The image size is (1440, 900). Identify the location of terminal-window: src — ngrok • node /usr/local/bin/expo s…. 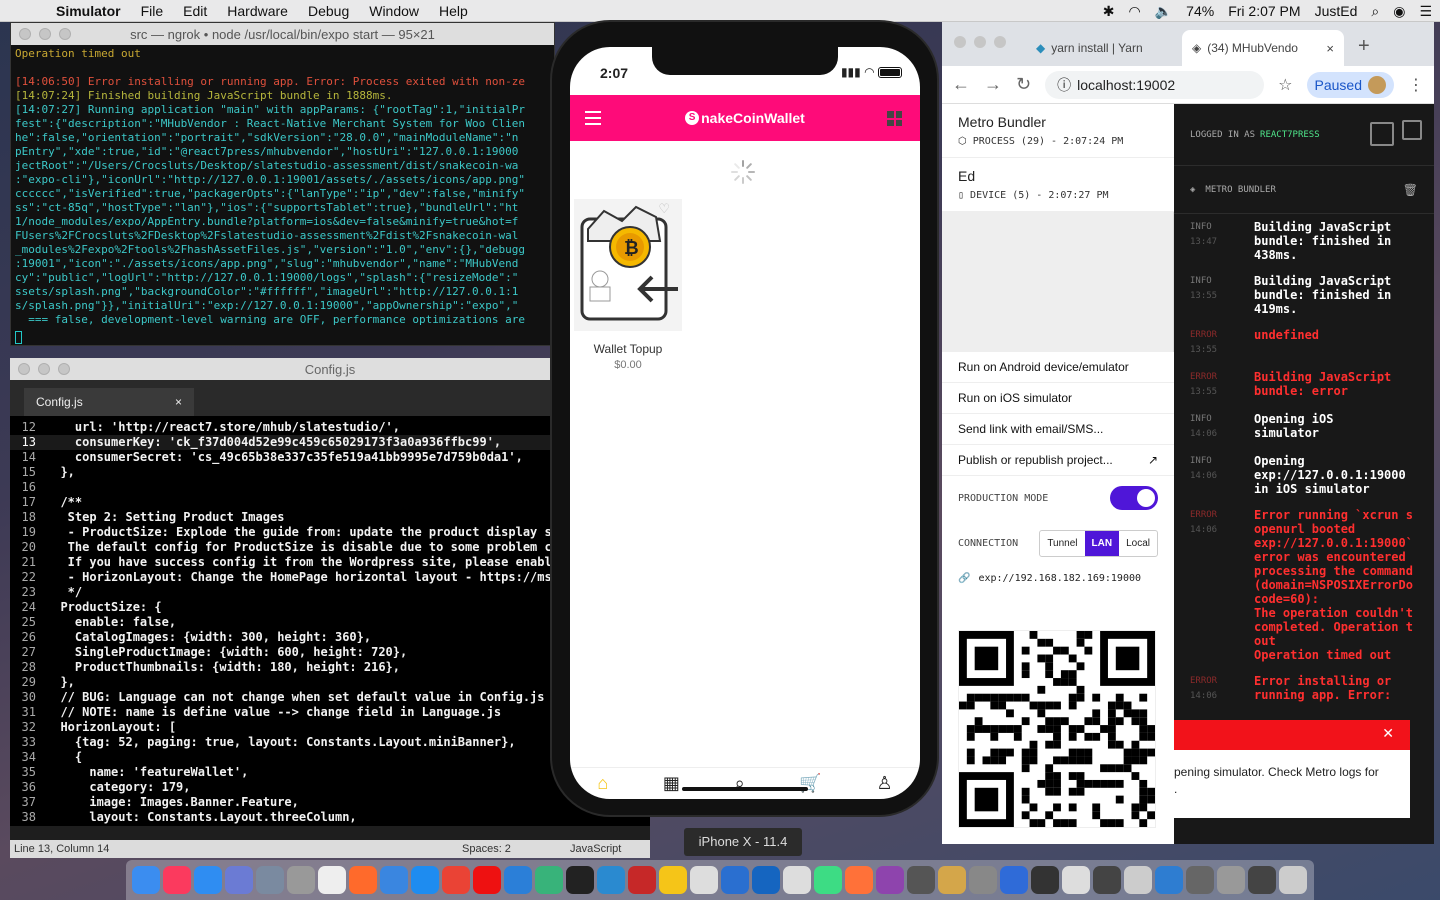
(282, 184).